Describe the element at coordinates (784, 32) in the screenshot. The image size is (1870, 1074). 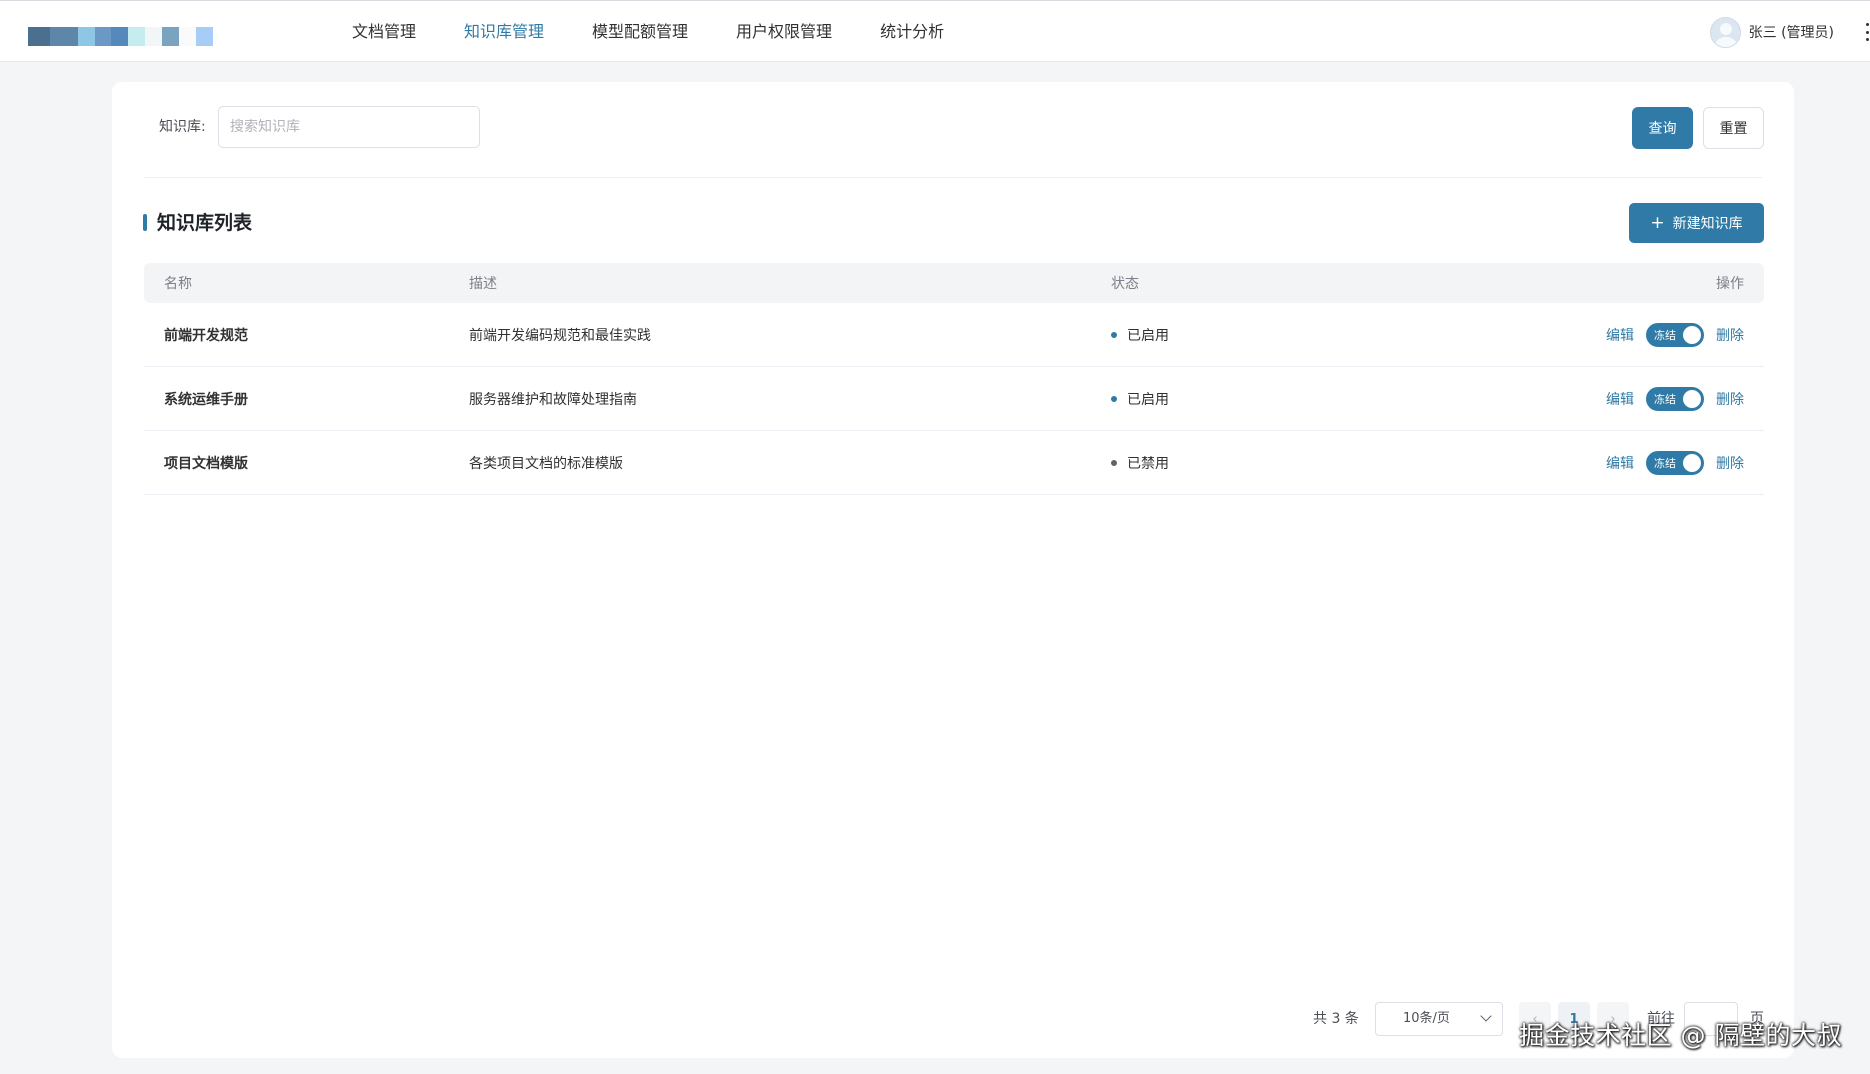
I see `nav-item: 用户权限管理` at that location.